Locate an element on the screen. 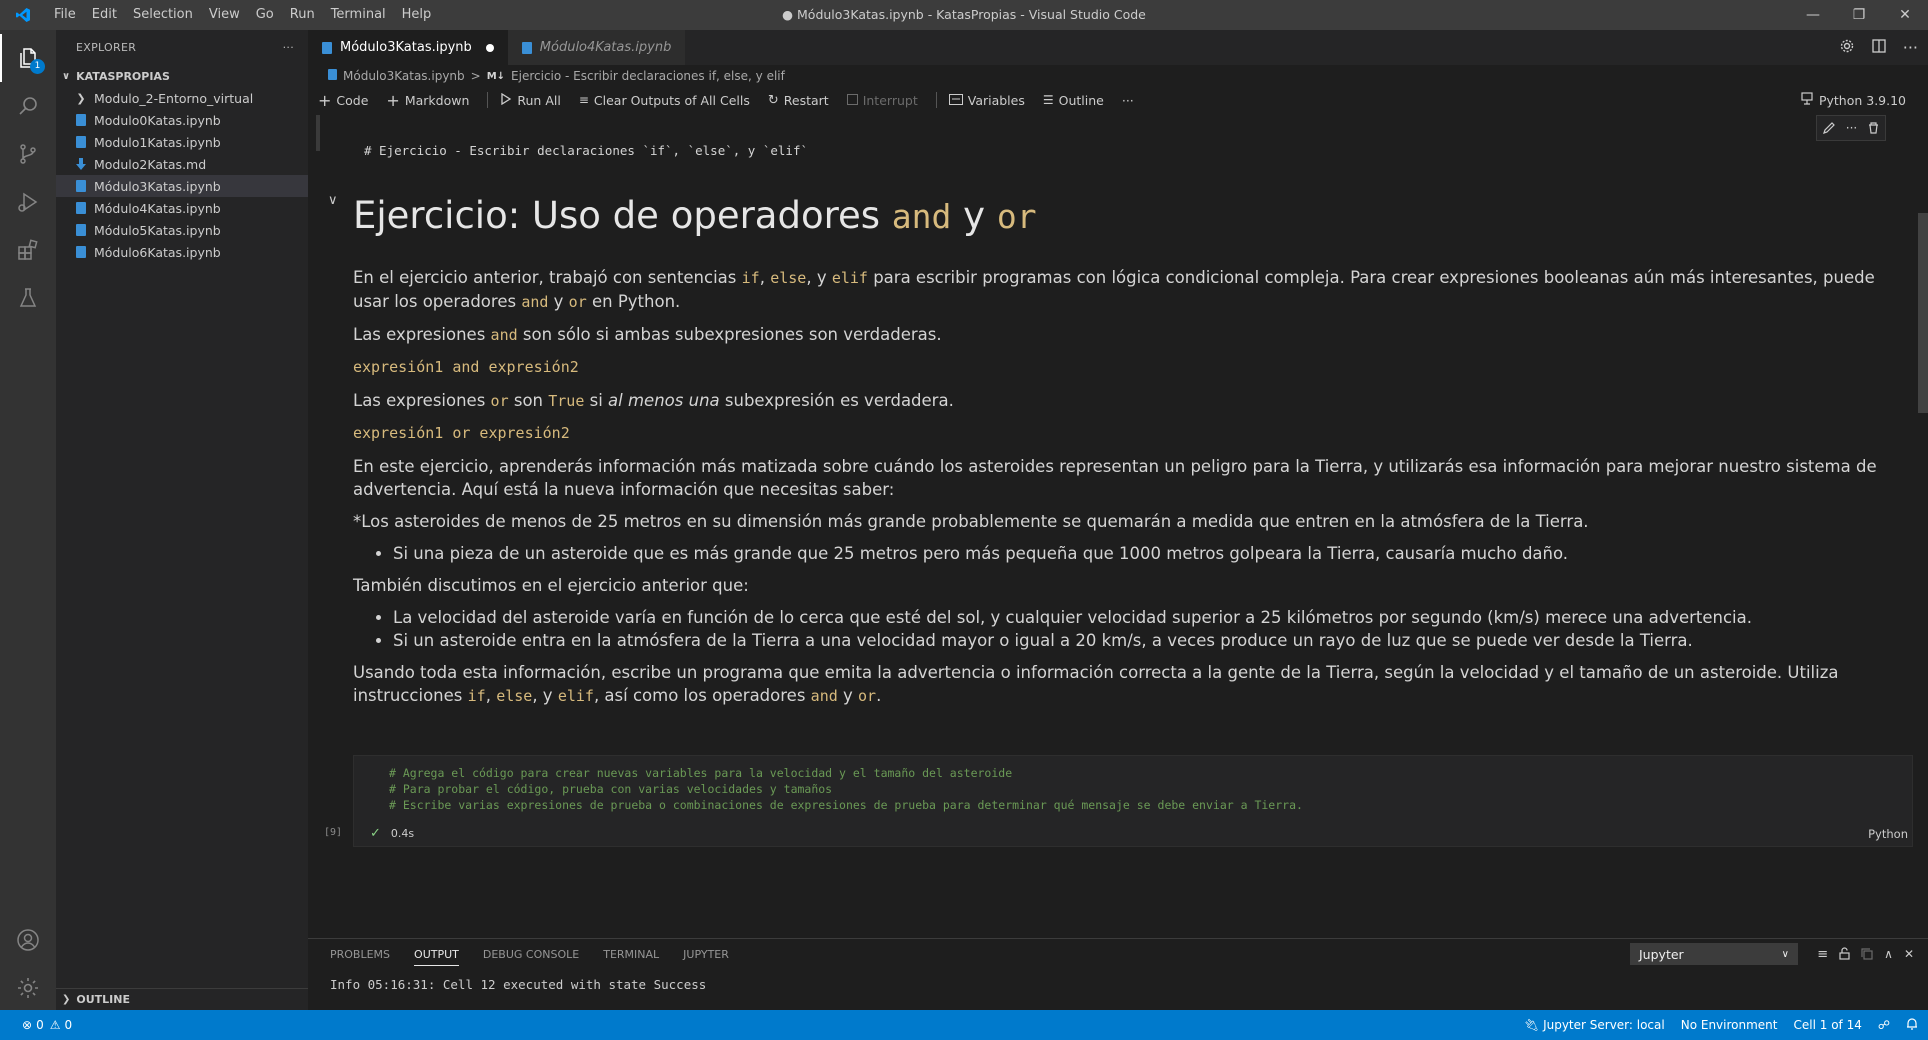  error-count: 0 is located at coordinates (40, 1025).